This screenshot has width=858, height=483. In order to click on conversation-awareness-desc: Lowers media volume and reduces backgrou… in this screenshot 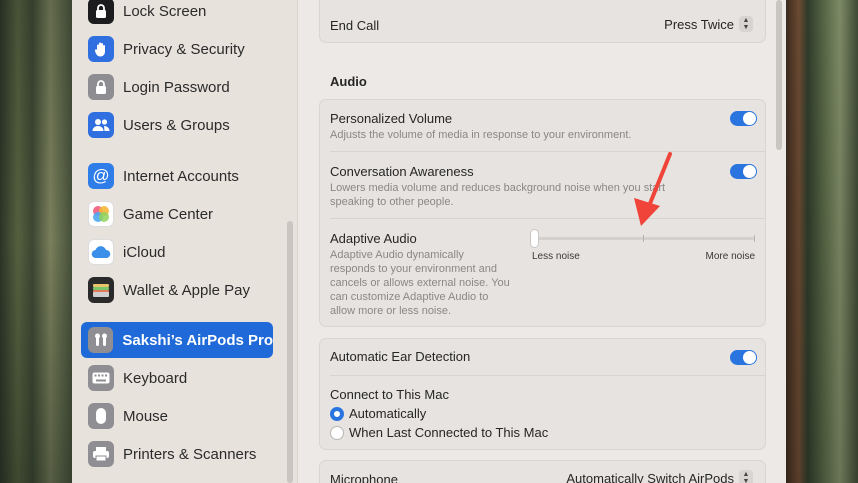, I will do `click(498, 188)`.